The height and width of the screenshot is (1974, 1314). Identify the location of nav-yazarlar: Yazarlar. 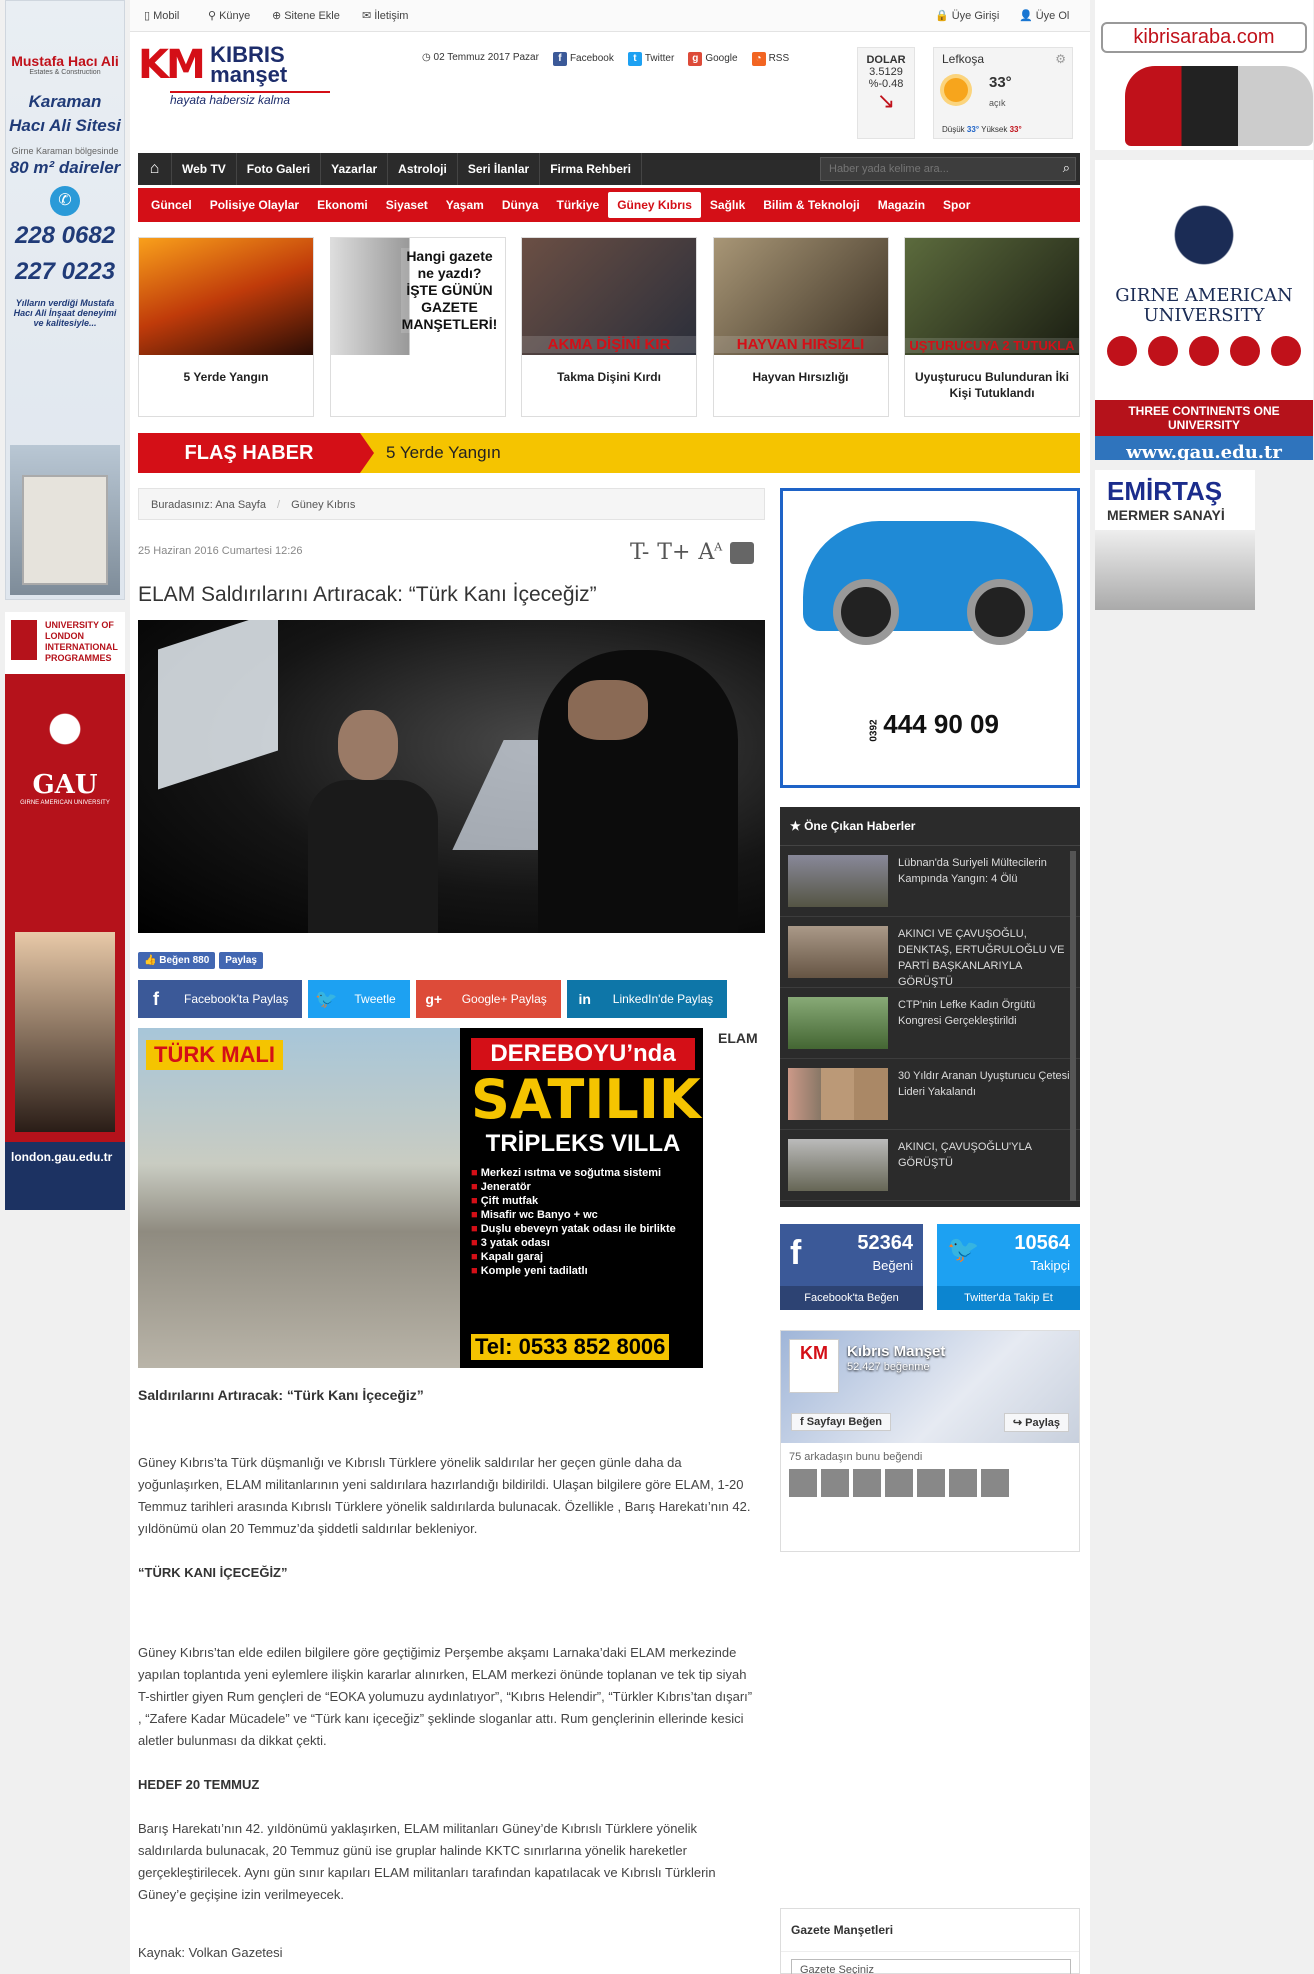
(355, 169).